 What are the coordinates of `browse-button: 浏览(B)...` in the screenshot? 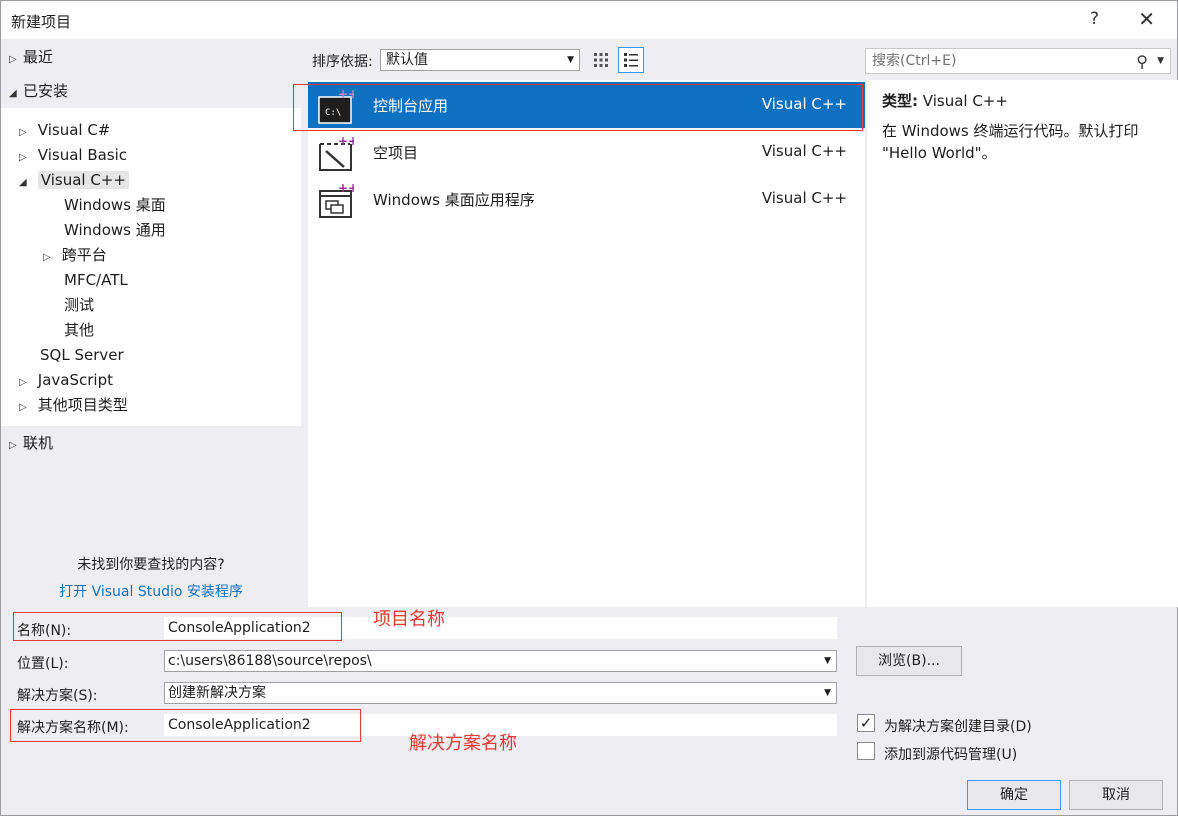 It's located at (909, 661).